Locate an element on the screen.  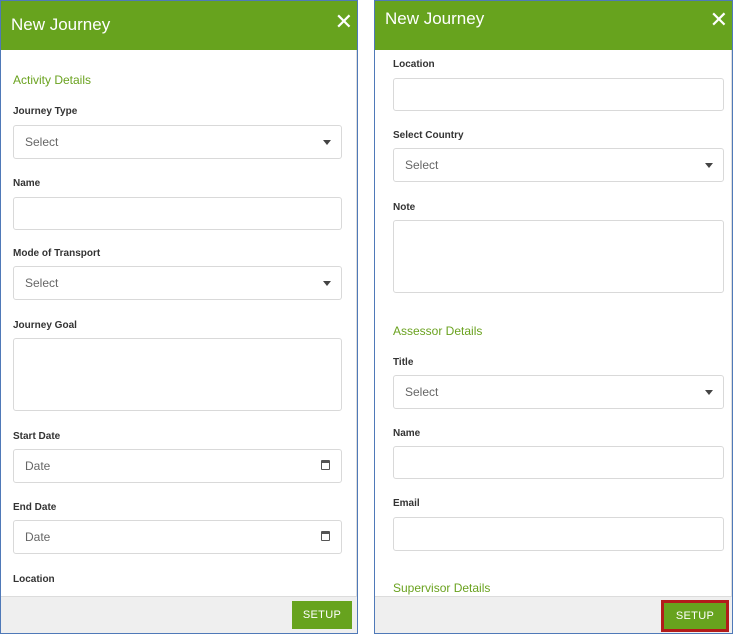
mode-of-transport-value: Select is located at coordinates (42, 283).